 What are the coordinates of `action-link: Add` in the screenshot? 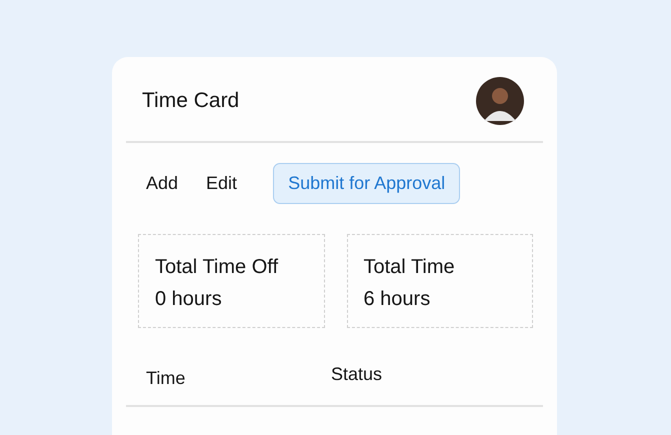 It's located at (162, 183).